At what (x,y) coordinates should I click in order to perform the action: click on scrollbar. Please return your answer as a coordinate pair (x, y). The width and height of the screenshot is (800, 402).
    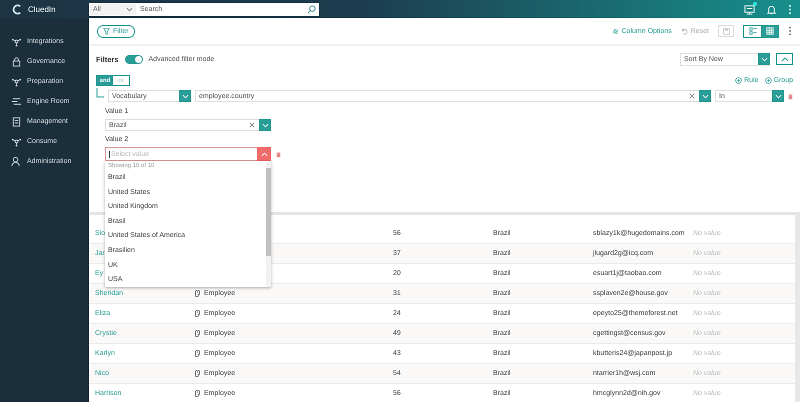
    Looking at the image, I should click on (268, 224).